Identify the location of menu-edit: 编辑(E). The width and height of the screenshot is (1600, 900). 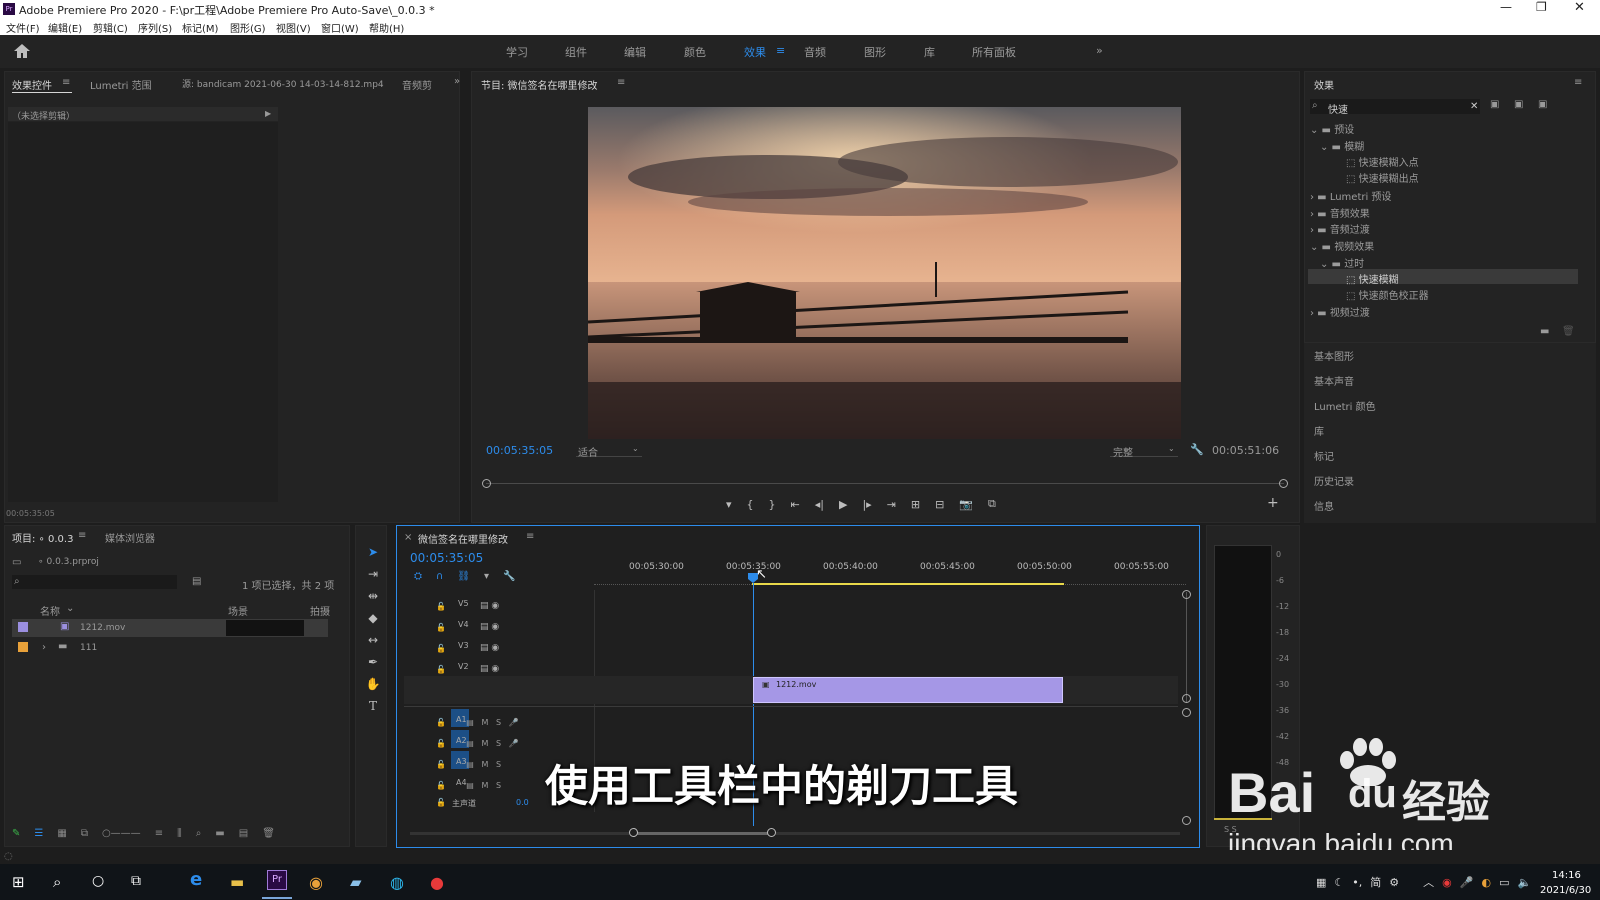
(65, 27).